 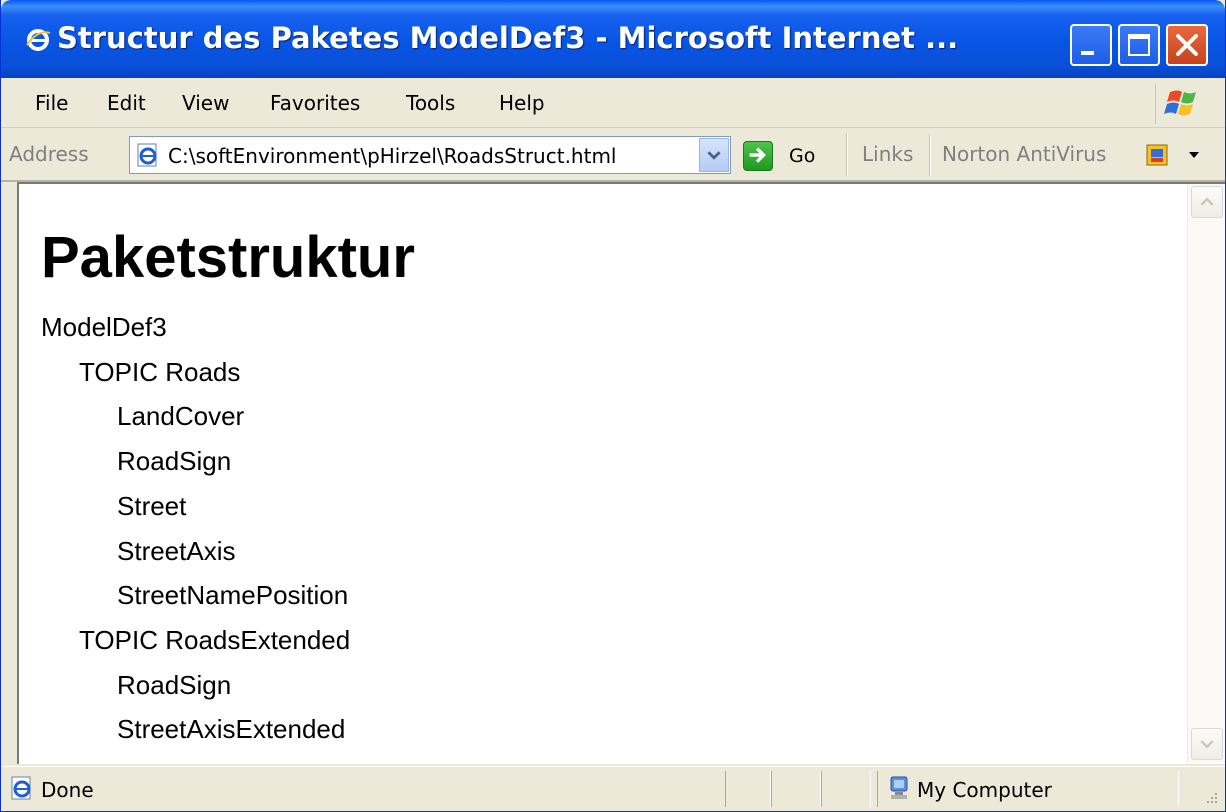 What do you see at coordinates (231, 729) in the screenshot?
I see `tree-class-item: StreetAxisExtended` at bounding box center [231, 729].